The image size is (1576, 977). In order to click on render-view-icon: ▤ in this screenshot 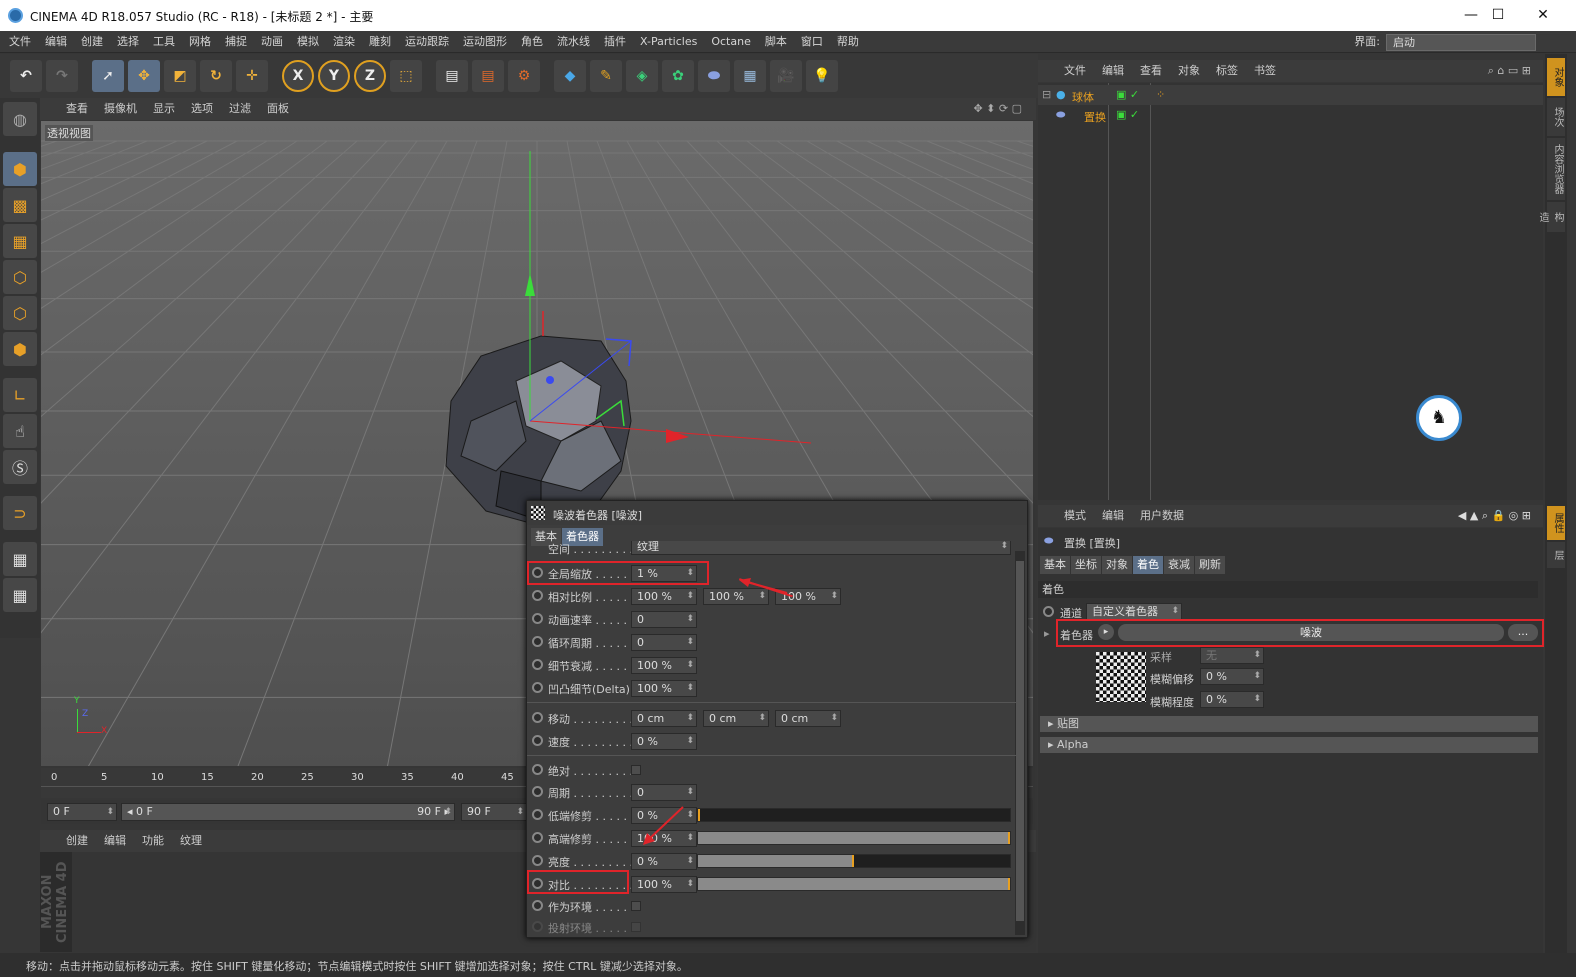, I will do `click(452, 76)`.